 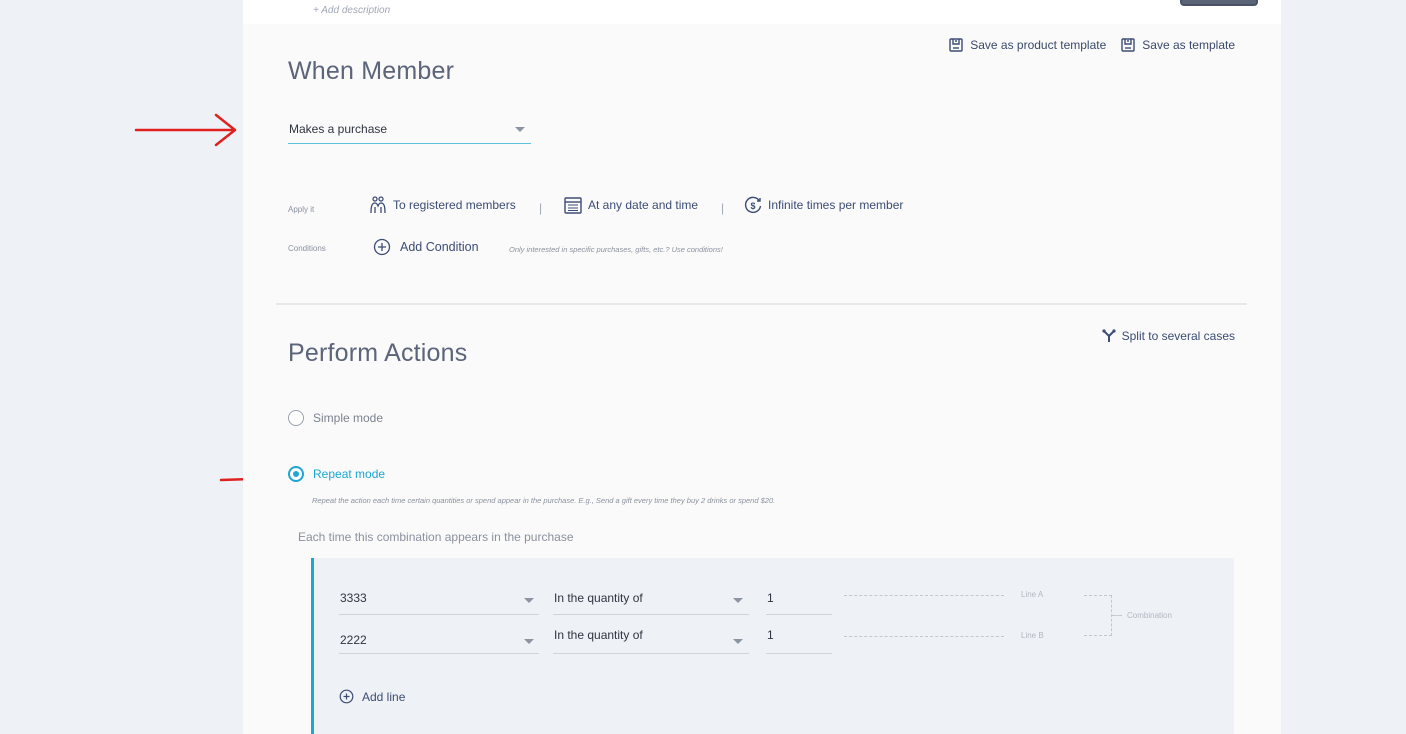 I want to click on combination-connector, so click(x=1117, y=615).